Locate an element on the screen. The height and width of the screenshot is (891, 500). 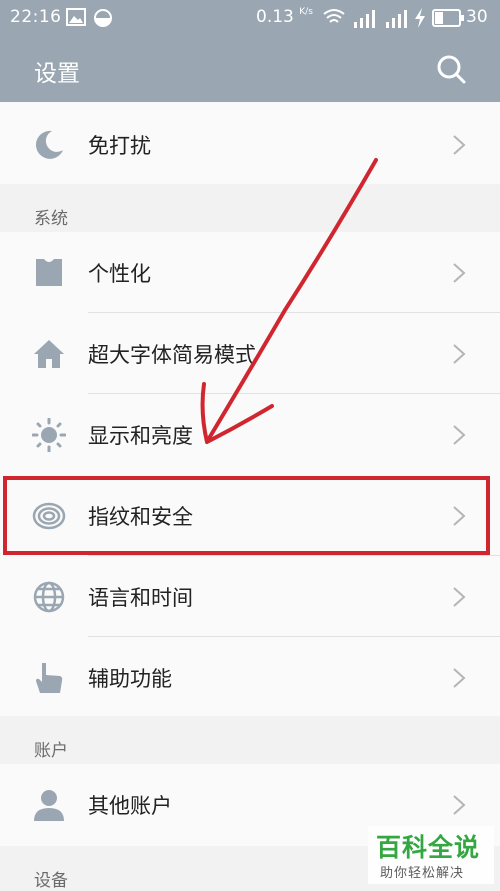
charging-icon is located at coordinates (420, 18).